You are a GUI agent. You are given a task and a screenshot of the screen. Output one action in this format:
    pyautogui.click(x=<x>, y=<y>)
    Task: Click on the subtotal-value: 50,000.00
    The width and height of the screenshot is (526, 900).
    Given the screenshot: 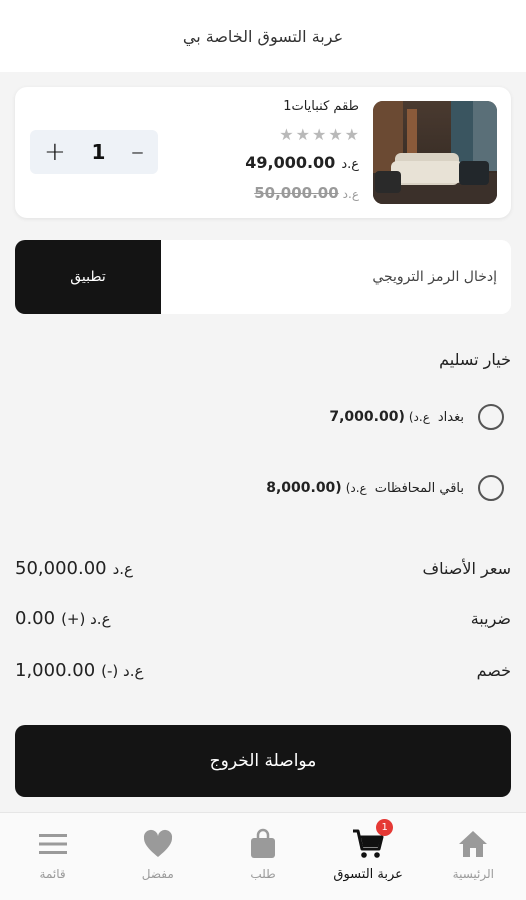 What is the action you would take?
    pyautogui.click(x=61, y=568)
    